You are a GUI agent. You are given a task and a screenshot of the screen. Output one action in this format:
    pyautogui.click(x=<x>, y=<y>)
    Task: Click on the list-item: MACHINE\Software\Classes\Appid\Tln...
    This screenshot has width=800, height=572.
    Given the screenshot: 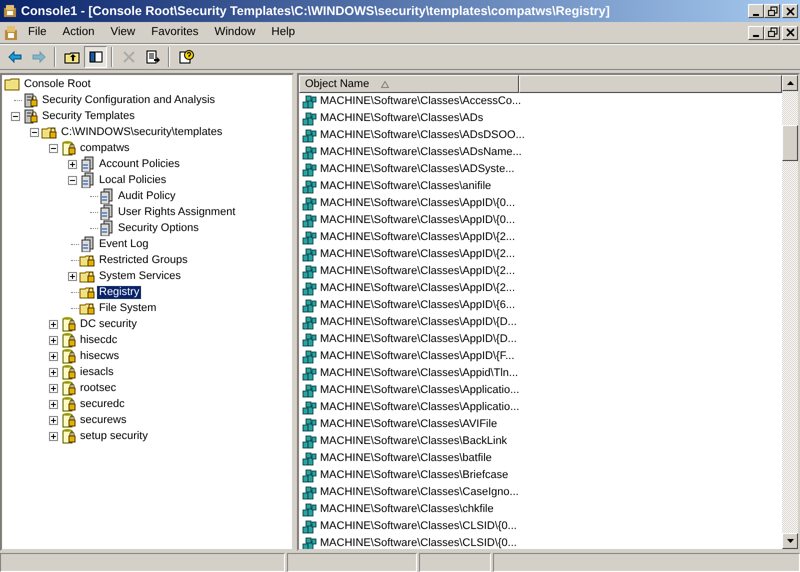 What is the action you would take?
    pyautogui.click(x=419, y=373)
    